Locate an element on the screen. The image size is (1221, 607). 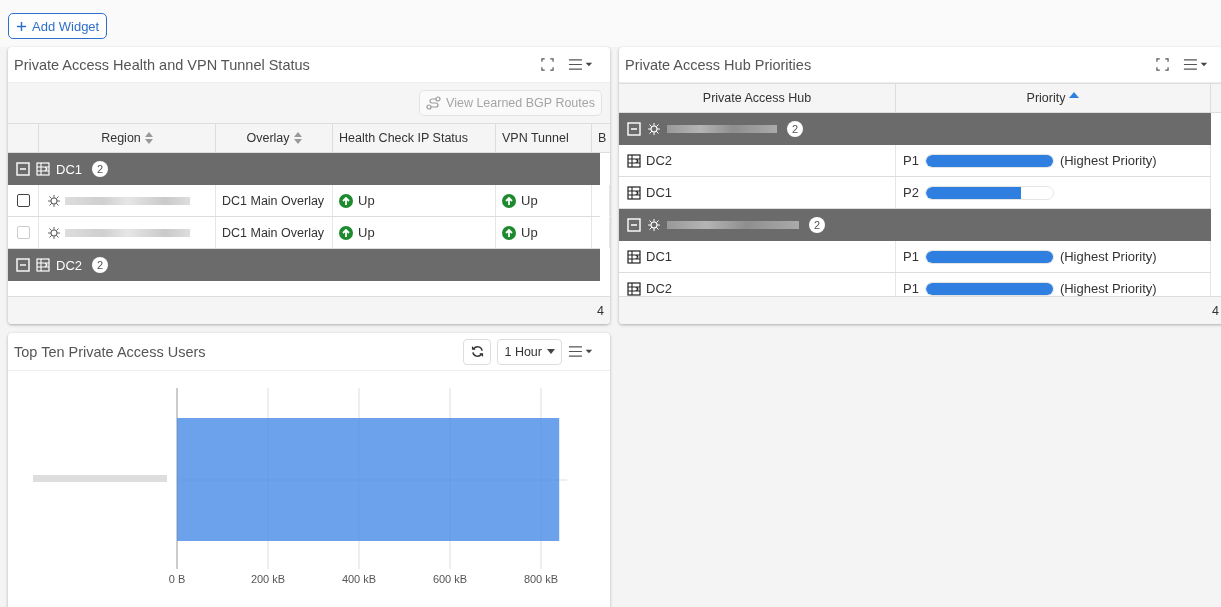
column-header: Priority is located at coordinates (1053, 98).